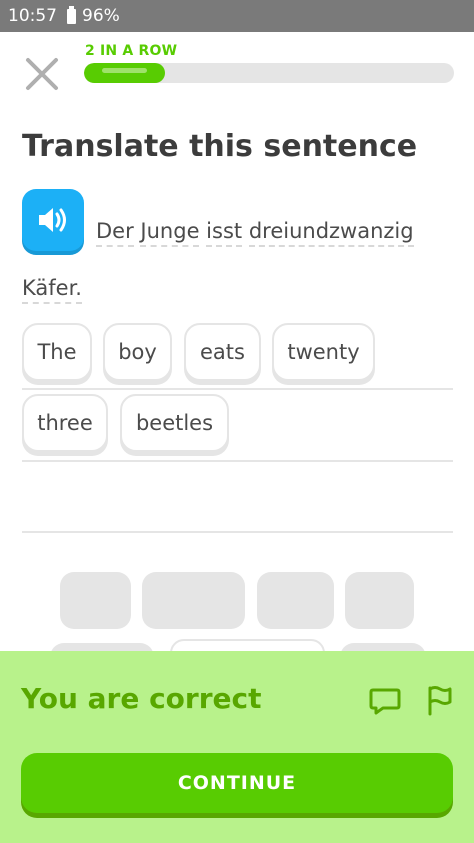  What do you see at coordinates (224, 233) in the screenshot?
I see `prompt-word: isst` at bounding box center [224, 233].